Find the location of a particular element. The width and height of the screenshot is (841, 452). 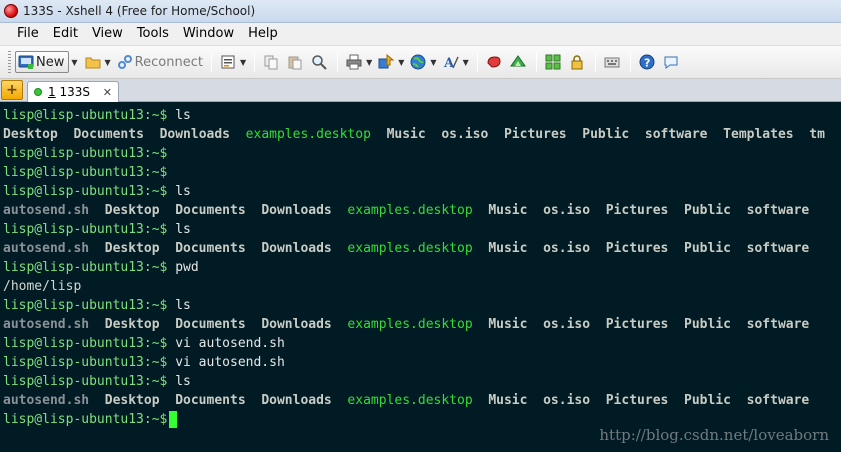

properties-button: ▼ is located at coordinates (233, 62).